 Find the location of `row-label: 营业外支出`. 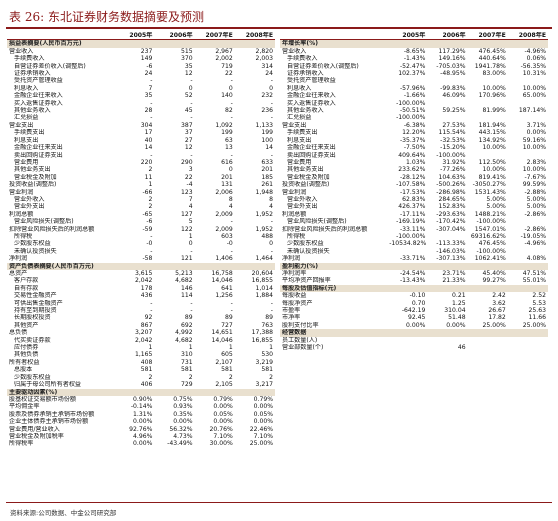

row-label: 营业外支出 is located at coordinates (302, 207).